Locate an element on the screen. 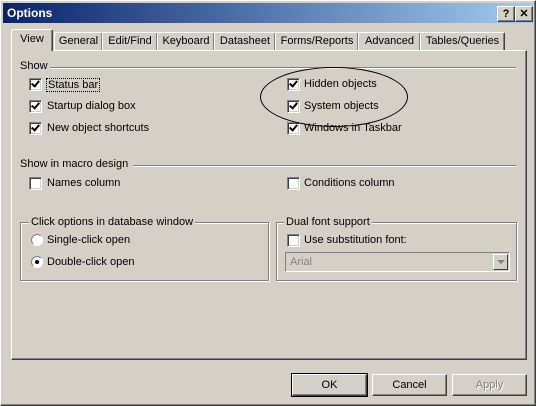 The width and height of the screenshot is (536, 406). names-column-checkbox is located at coordinates (35, 183).